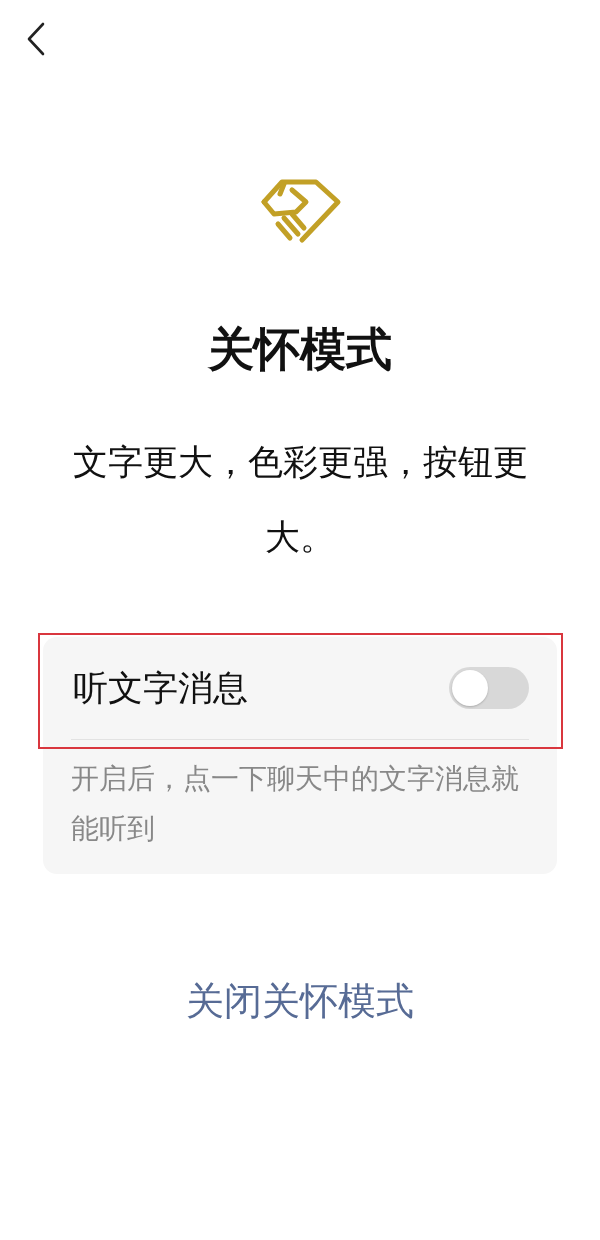 Image resolution: width=600 pixels, height=1240 pixels. Describe the element at coordinates (300, 350) in the screenshot. I see `page-title: 关怀模式` at that location.